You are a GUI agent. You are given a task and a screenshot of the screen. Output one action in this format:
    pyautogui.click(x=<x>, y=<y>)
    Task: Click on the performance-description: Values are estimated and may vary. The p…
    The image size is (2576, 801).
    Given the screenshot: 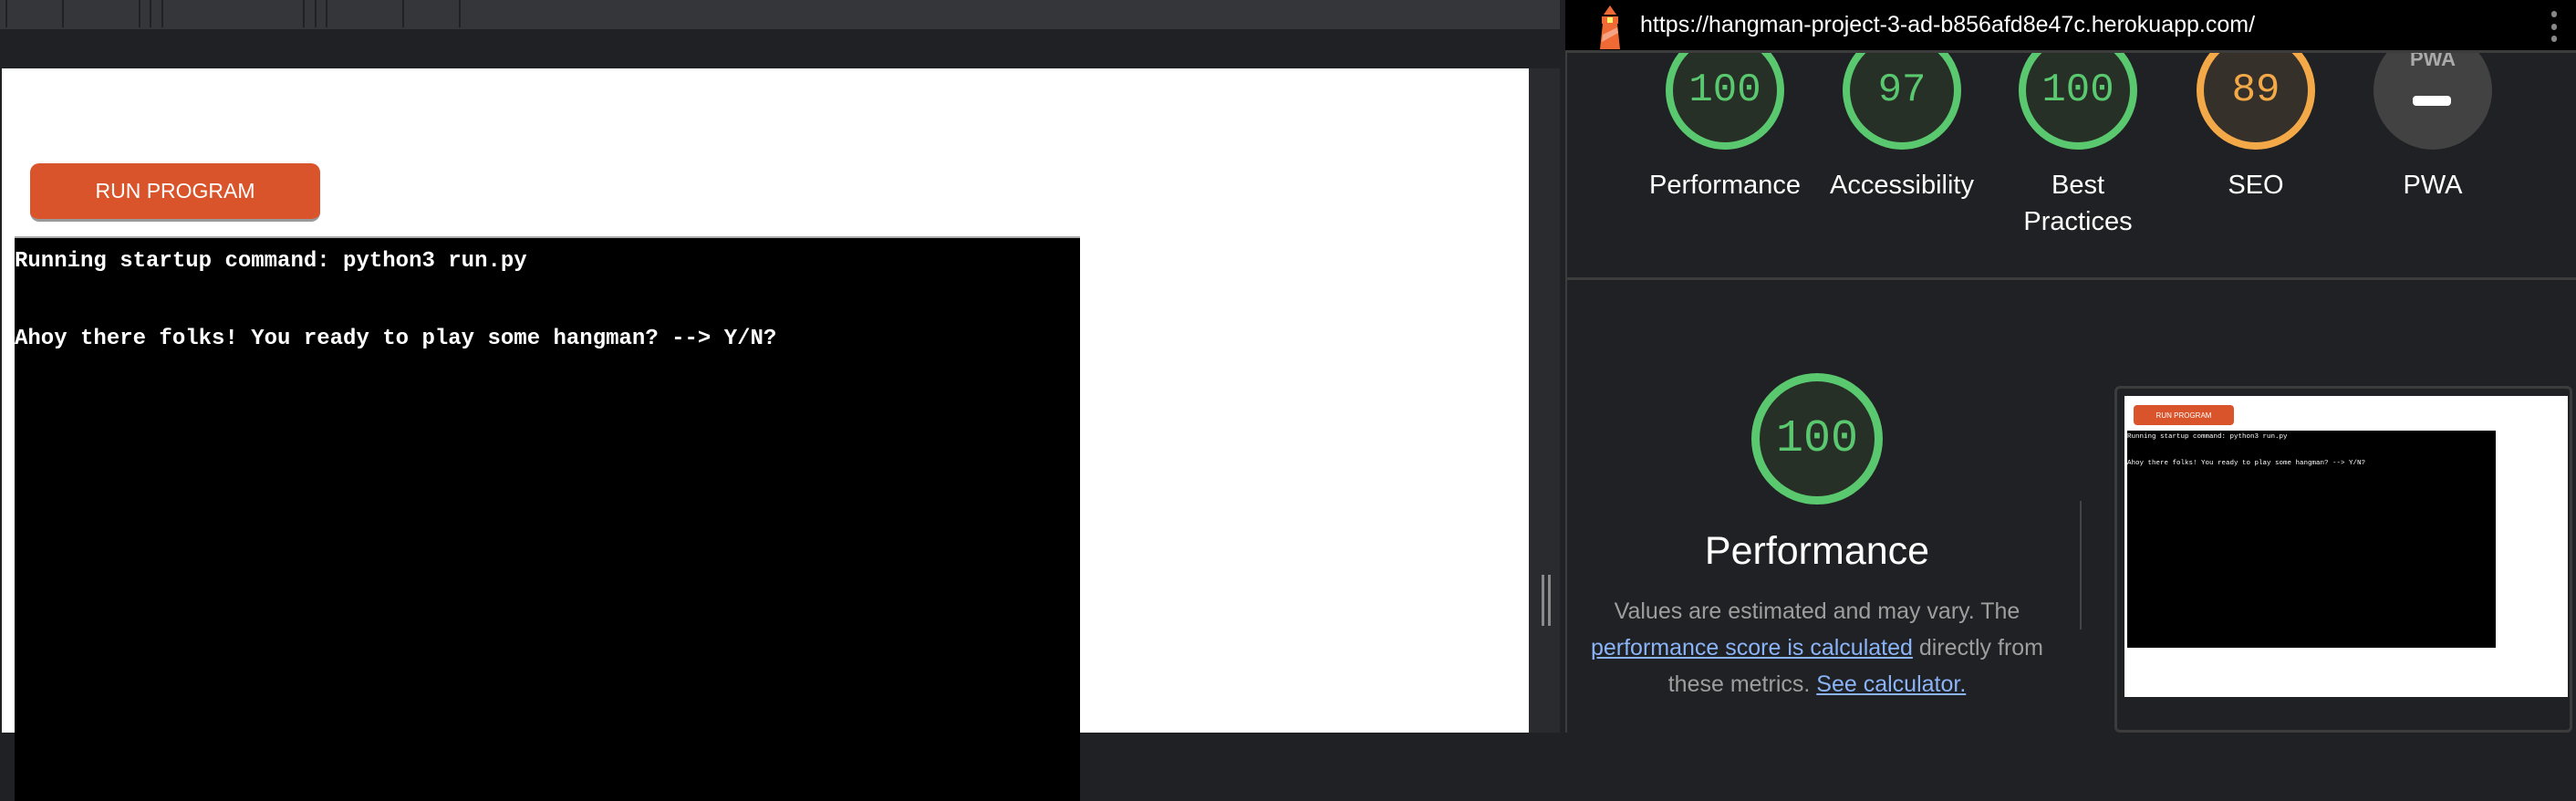 What is the action you would take?
    pyautogui.click(x=1817, y=647)
    